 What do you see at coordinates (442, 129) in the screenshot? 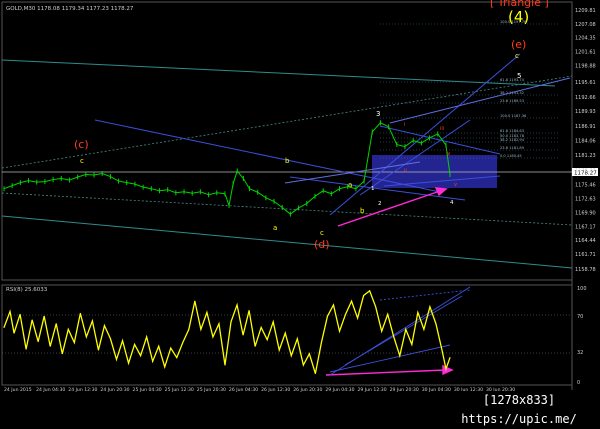
I see `wave-label-iii: iii` at bounding box center [442, 129].